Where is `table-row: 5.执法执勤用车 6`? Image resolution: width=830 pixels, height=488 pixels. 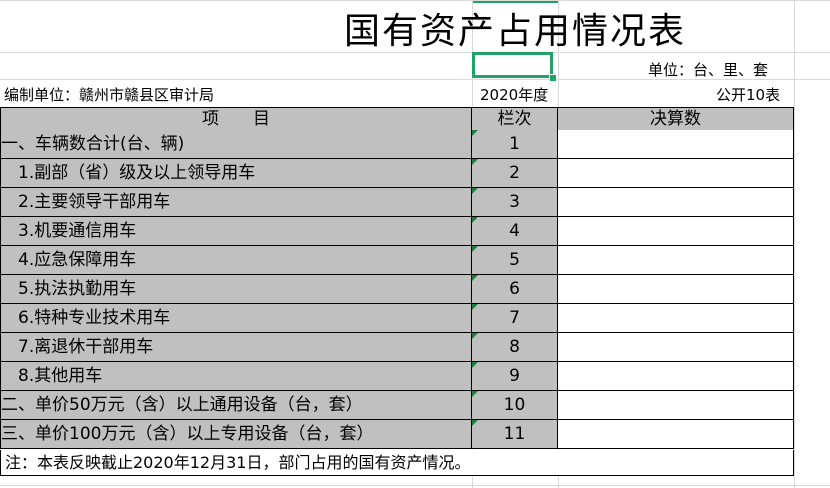
table-row: 5.执法执勤用车 6 is located at coordinates (397, 289).